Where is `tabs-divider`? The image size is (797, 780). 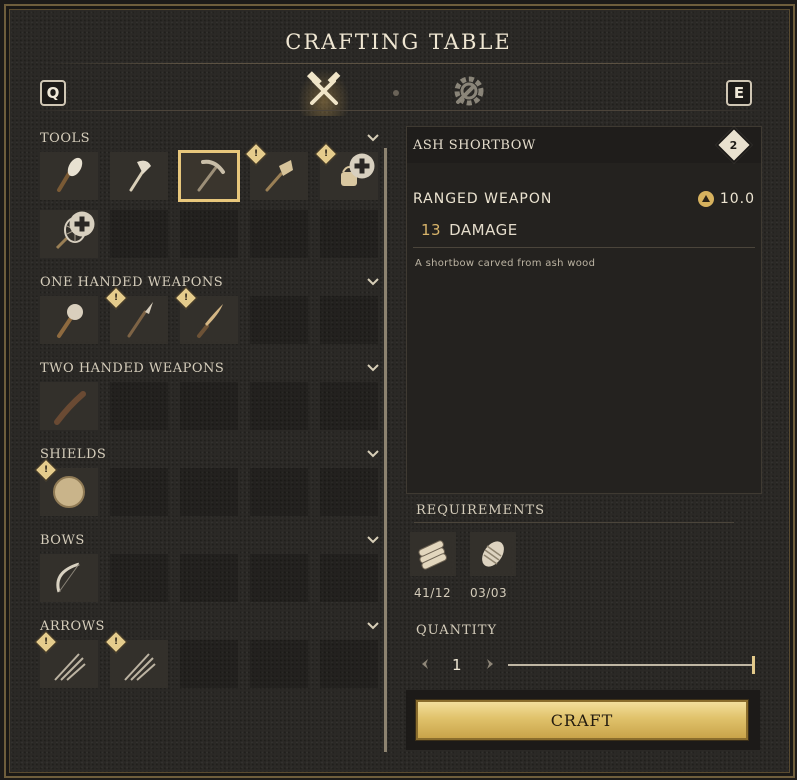
tabs-divider is located at coordinates (398, 110).